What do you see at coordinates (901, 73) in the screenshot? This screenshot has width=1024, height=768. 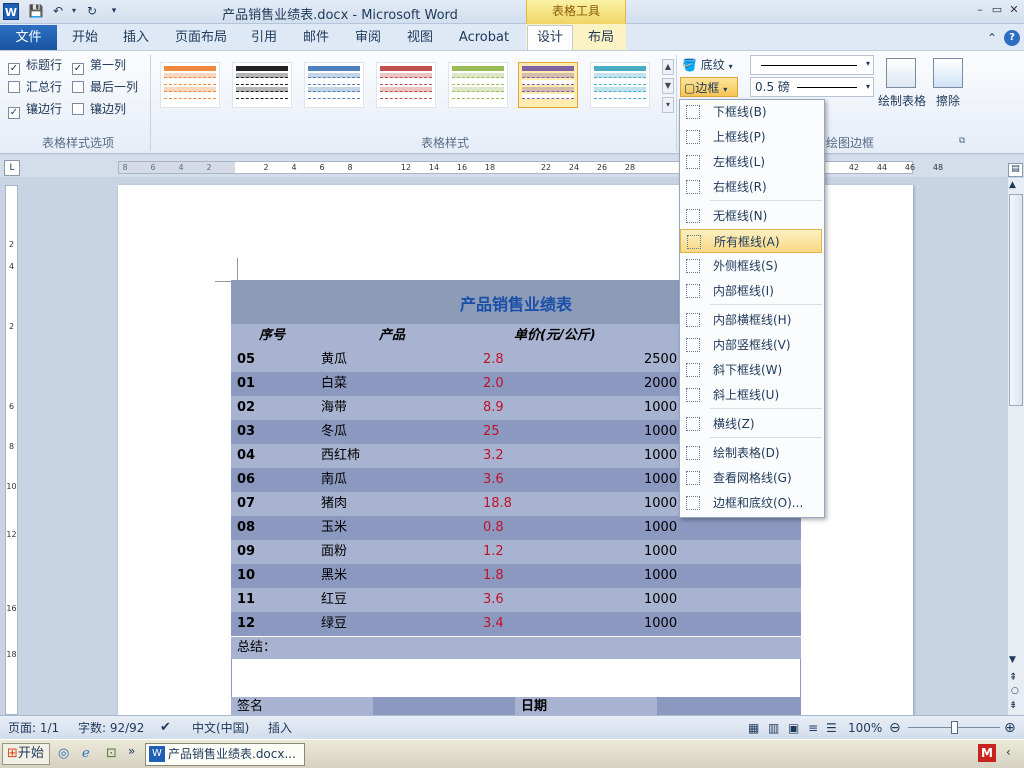 I see `draw-table-icon` at bounding box center [901, 73].